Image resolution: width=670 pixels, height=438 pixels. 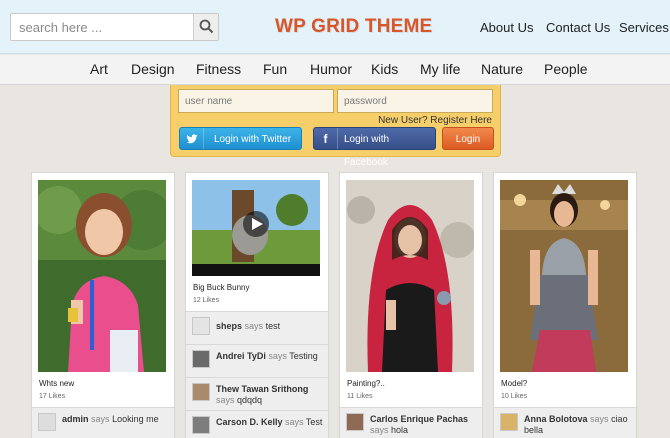 What do you see at coordinates (415, 101) in the screenshot?
I see `password-field` at bounding box center [415, 101].